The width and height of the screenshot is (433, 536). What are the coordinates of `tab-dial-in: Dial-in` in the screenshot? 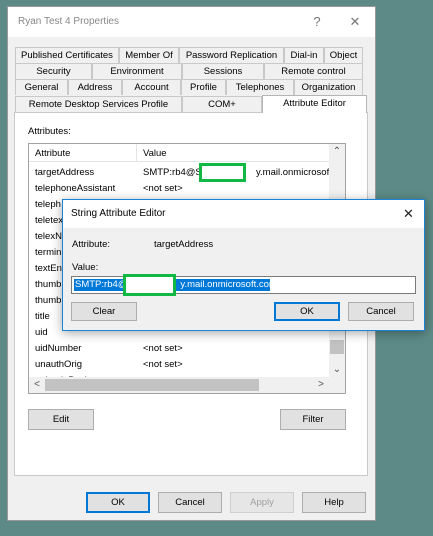 It's located at (304, 55).